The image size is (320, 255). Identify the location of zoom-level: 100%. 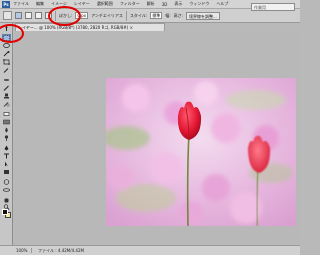
(24, 250).